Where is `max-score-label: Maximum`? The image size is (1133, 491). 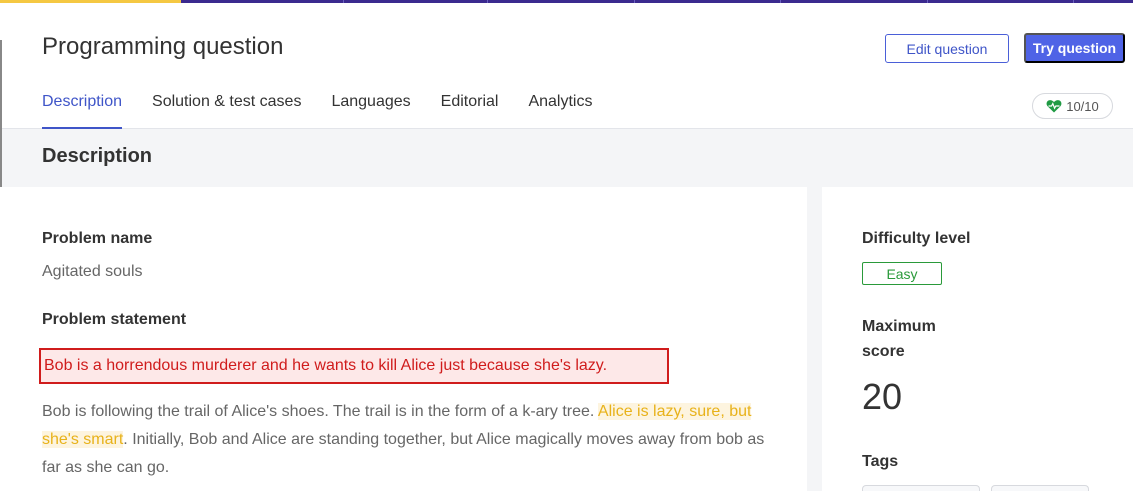
max-score-label: Maximum is located at coordinates (899, 326).